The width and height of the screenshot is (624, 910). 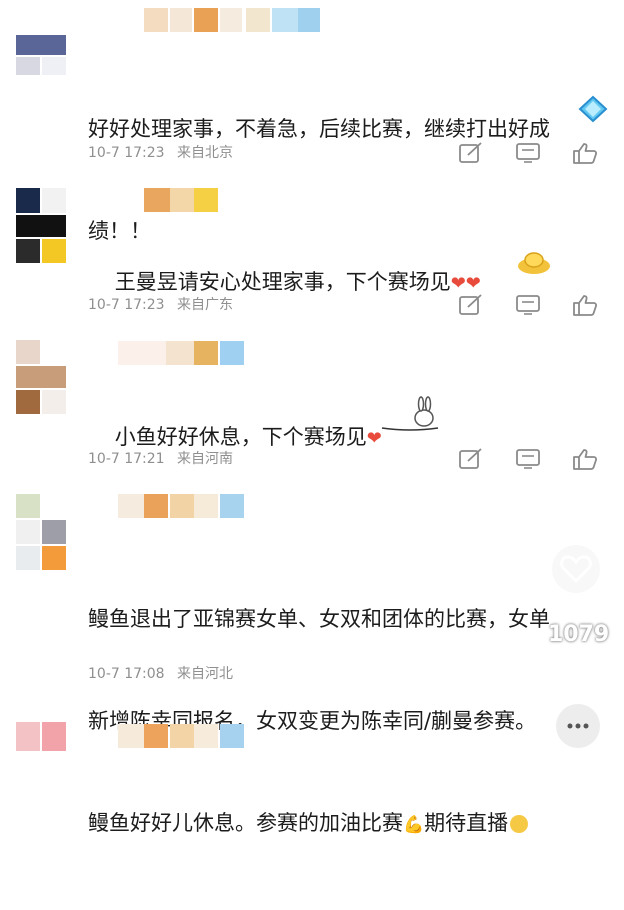 I want to click on comment-date: 10-7 17:08, so click(x=126, y=674).